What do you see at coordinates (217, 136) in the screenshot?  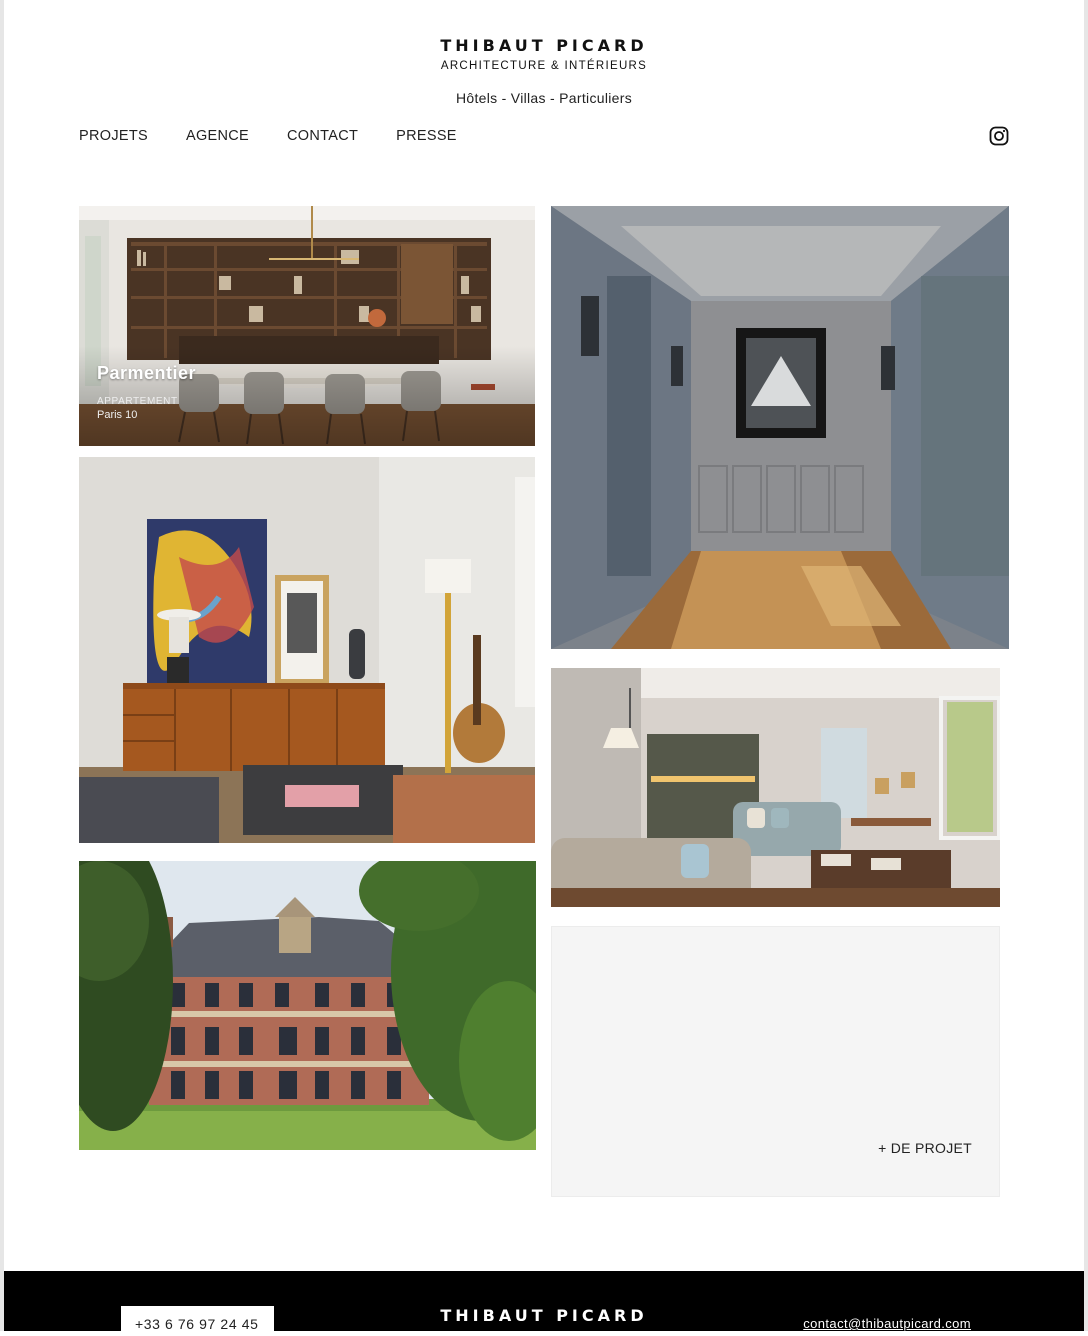 I see `nav-item-agence: AGENCE` at bounding box center [217, 136].